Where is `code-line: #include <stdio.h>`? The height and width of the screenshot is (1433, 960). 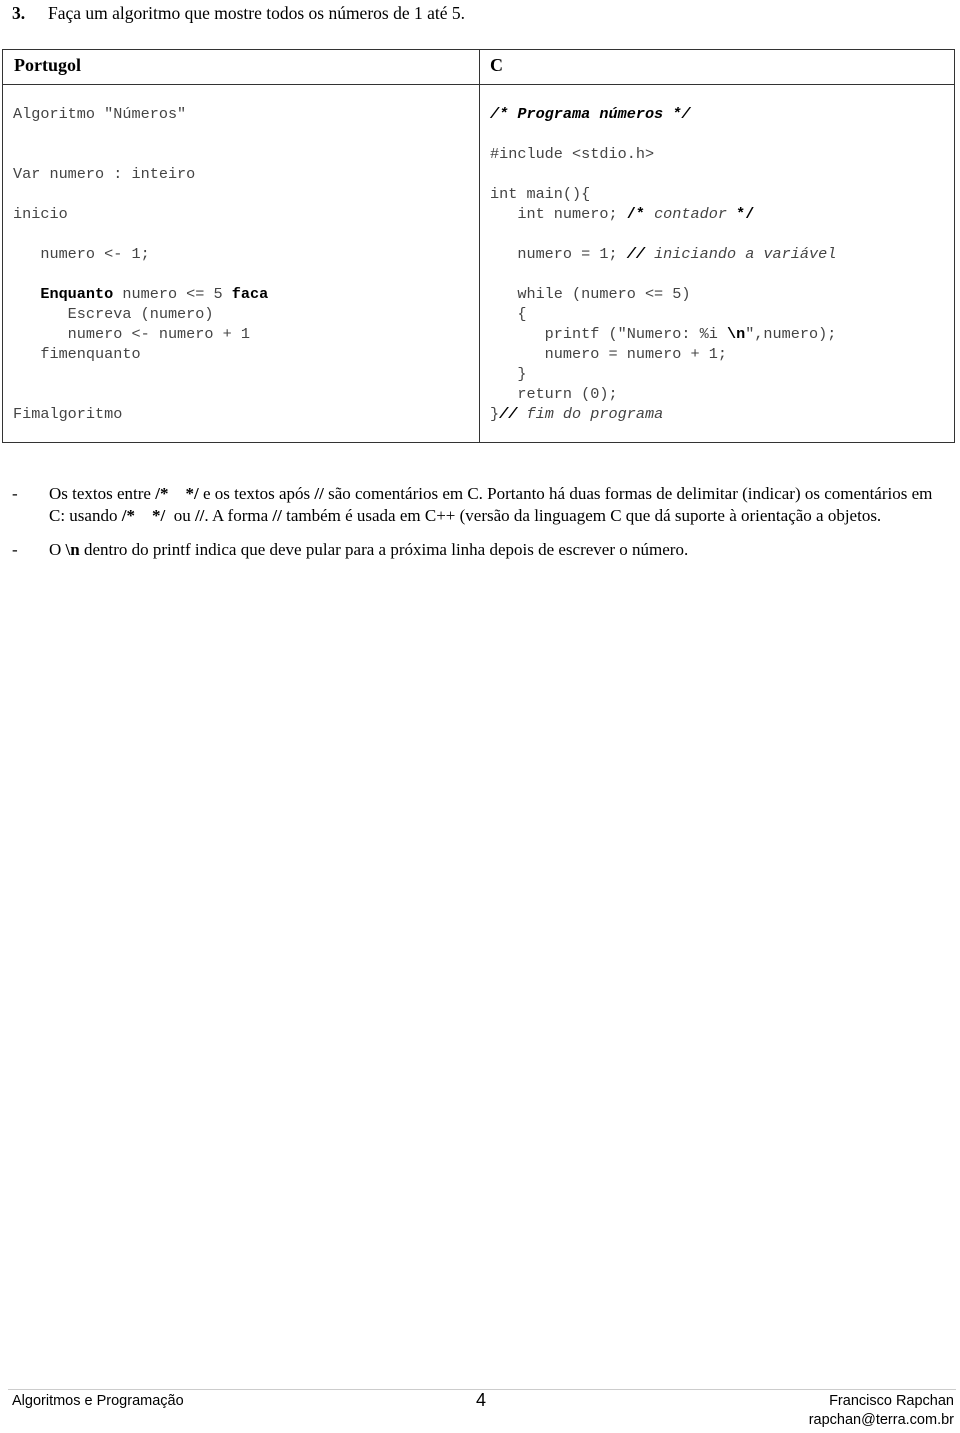
code-line: #include <stdio.h> is located at coordinates (572, 154).